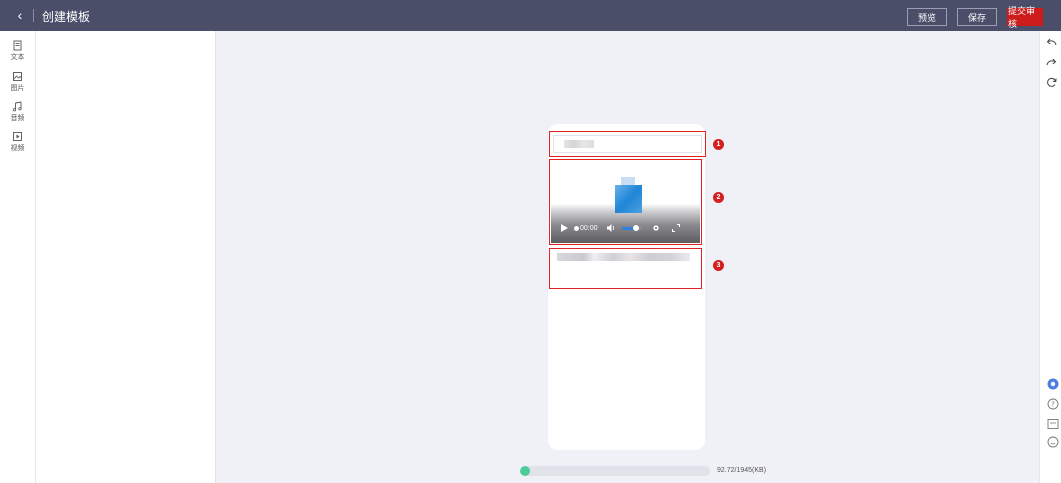 The width and height of the screenshot is (1061, 483). I want to click on volume-icon, so click(611, 228).